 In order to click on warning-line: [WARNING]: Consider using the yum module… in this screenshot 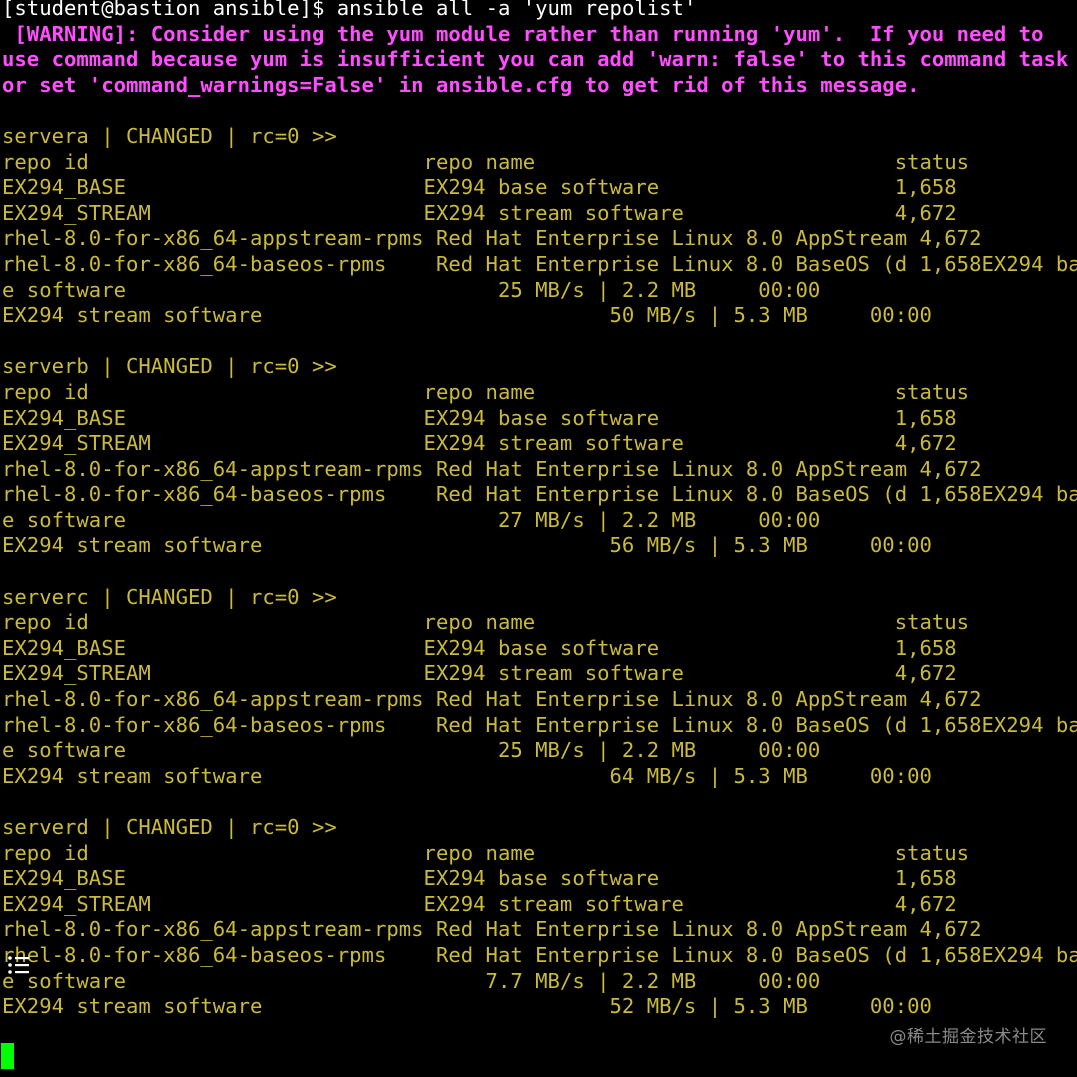, I will do `click(523, 33)`.